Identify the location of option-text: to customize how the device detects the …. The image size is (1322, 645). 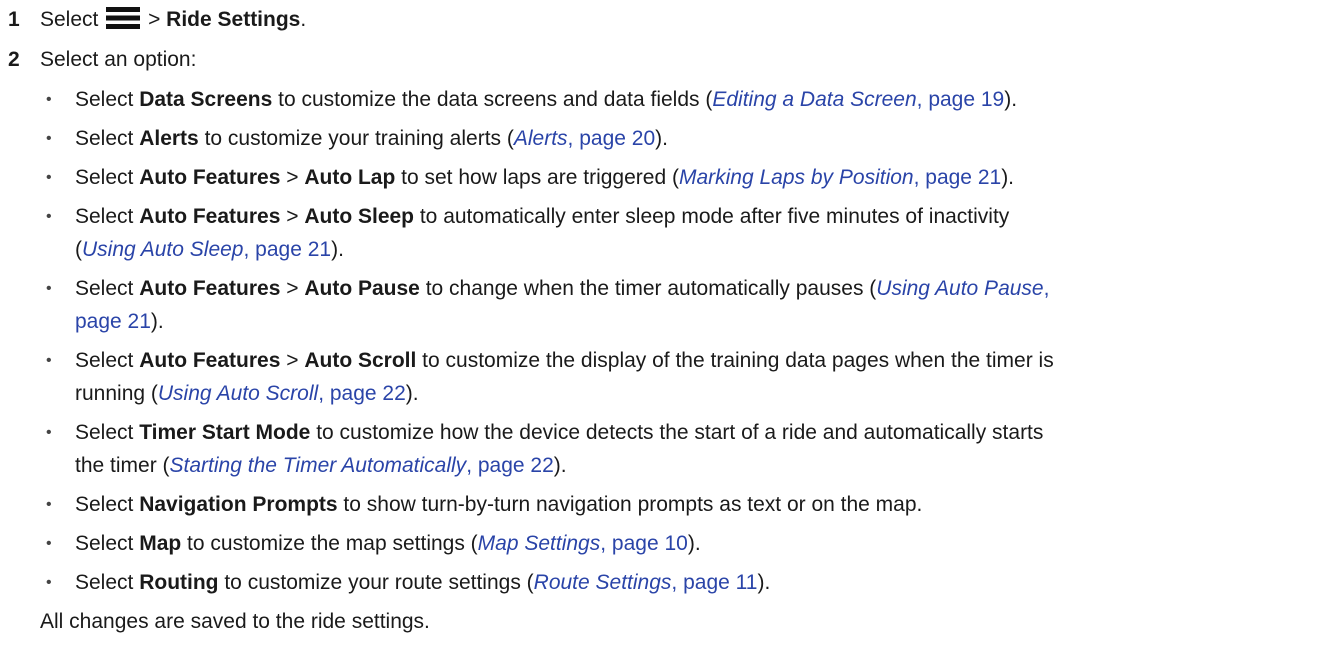
(677, 432).